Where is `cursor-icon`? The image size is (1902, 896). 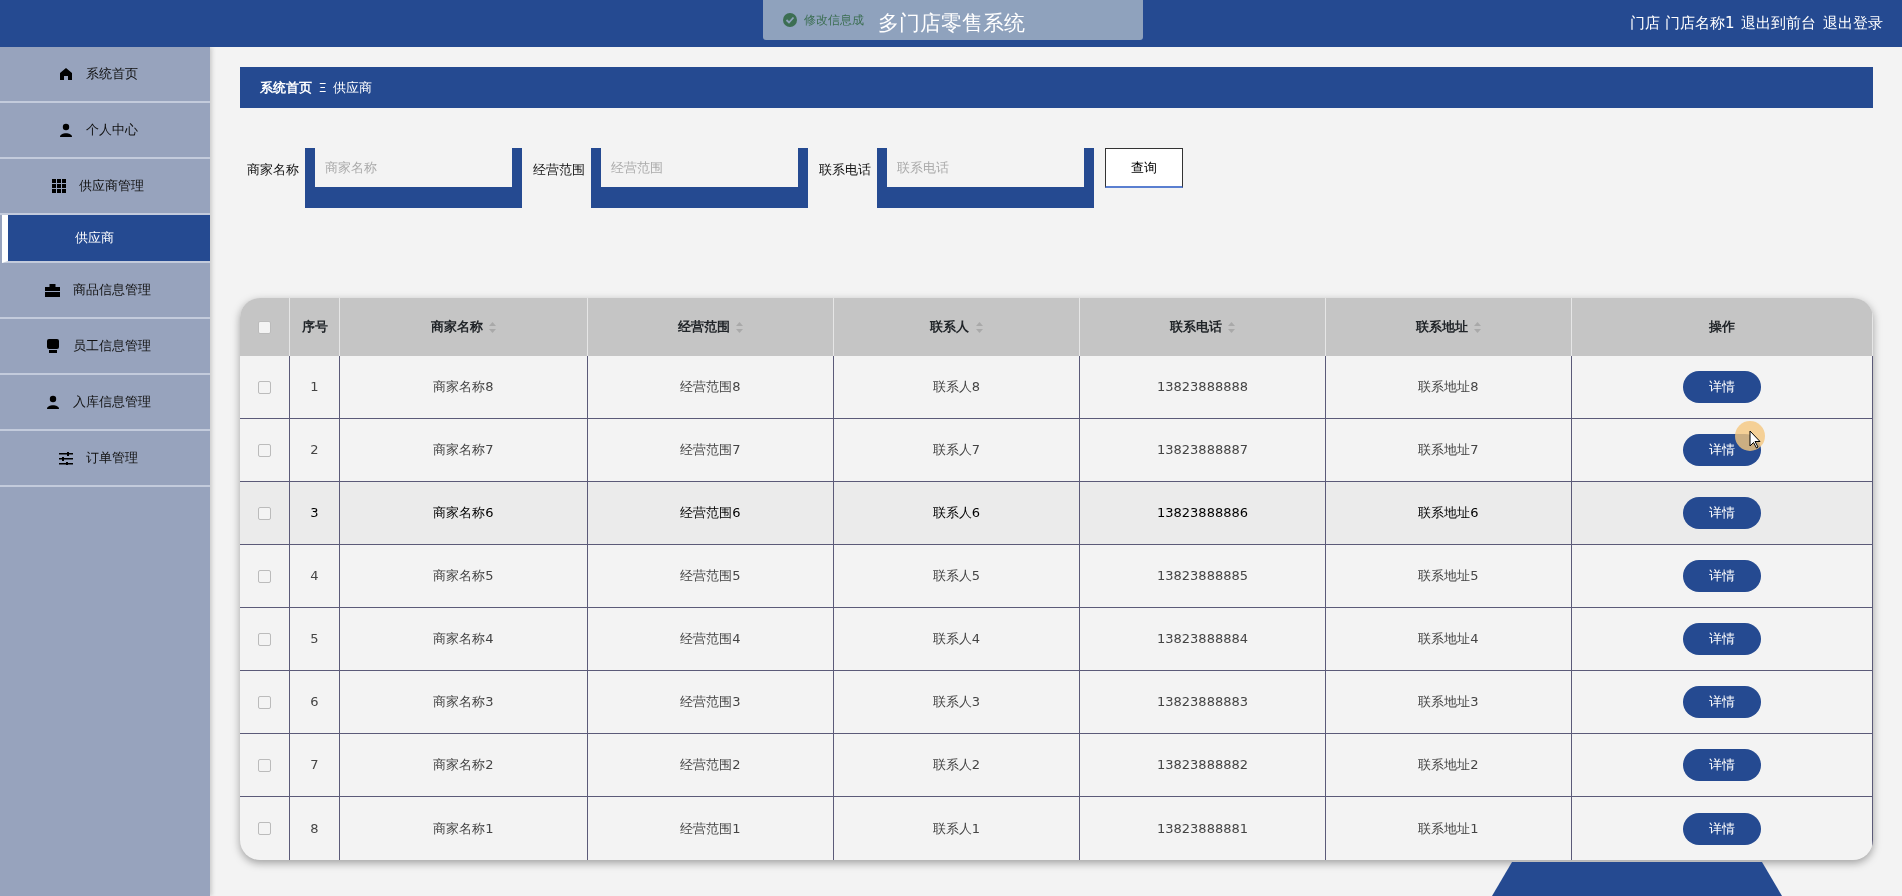 cursor-icon is located at coordinates (1750, 436).